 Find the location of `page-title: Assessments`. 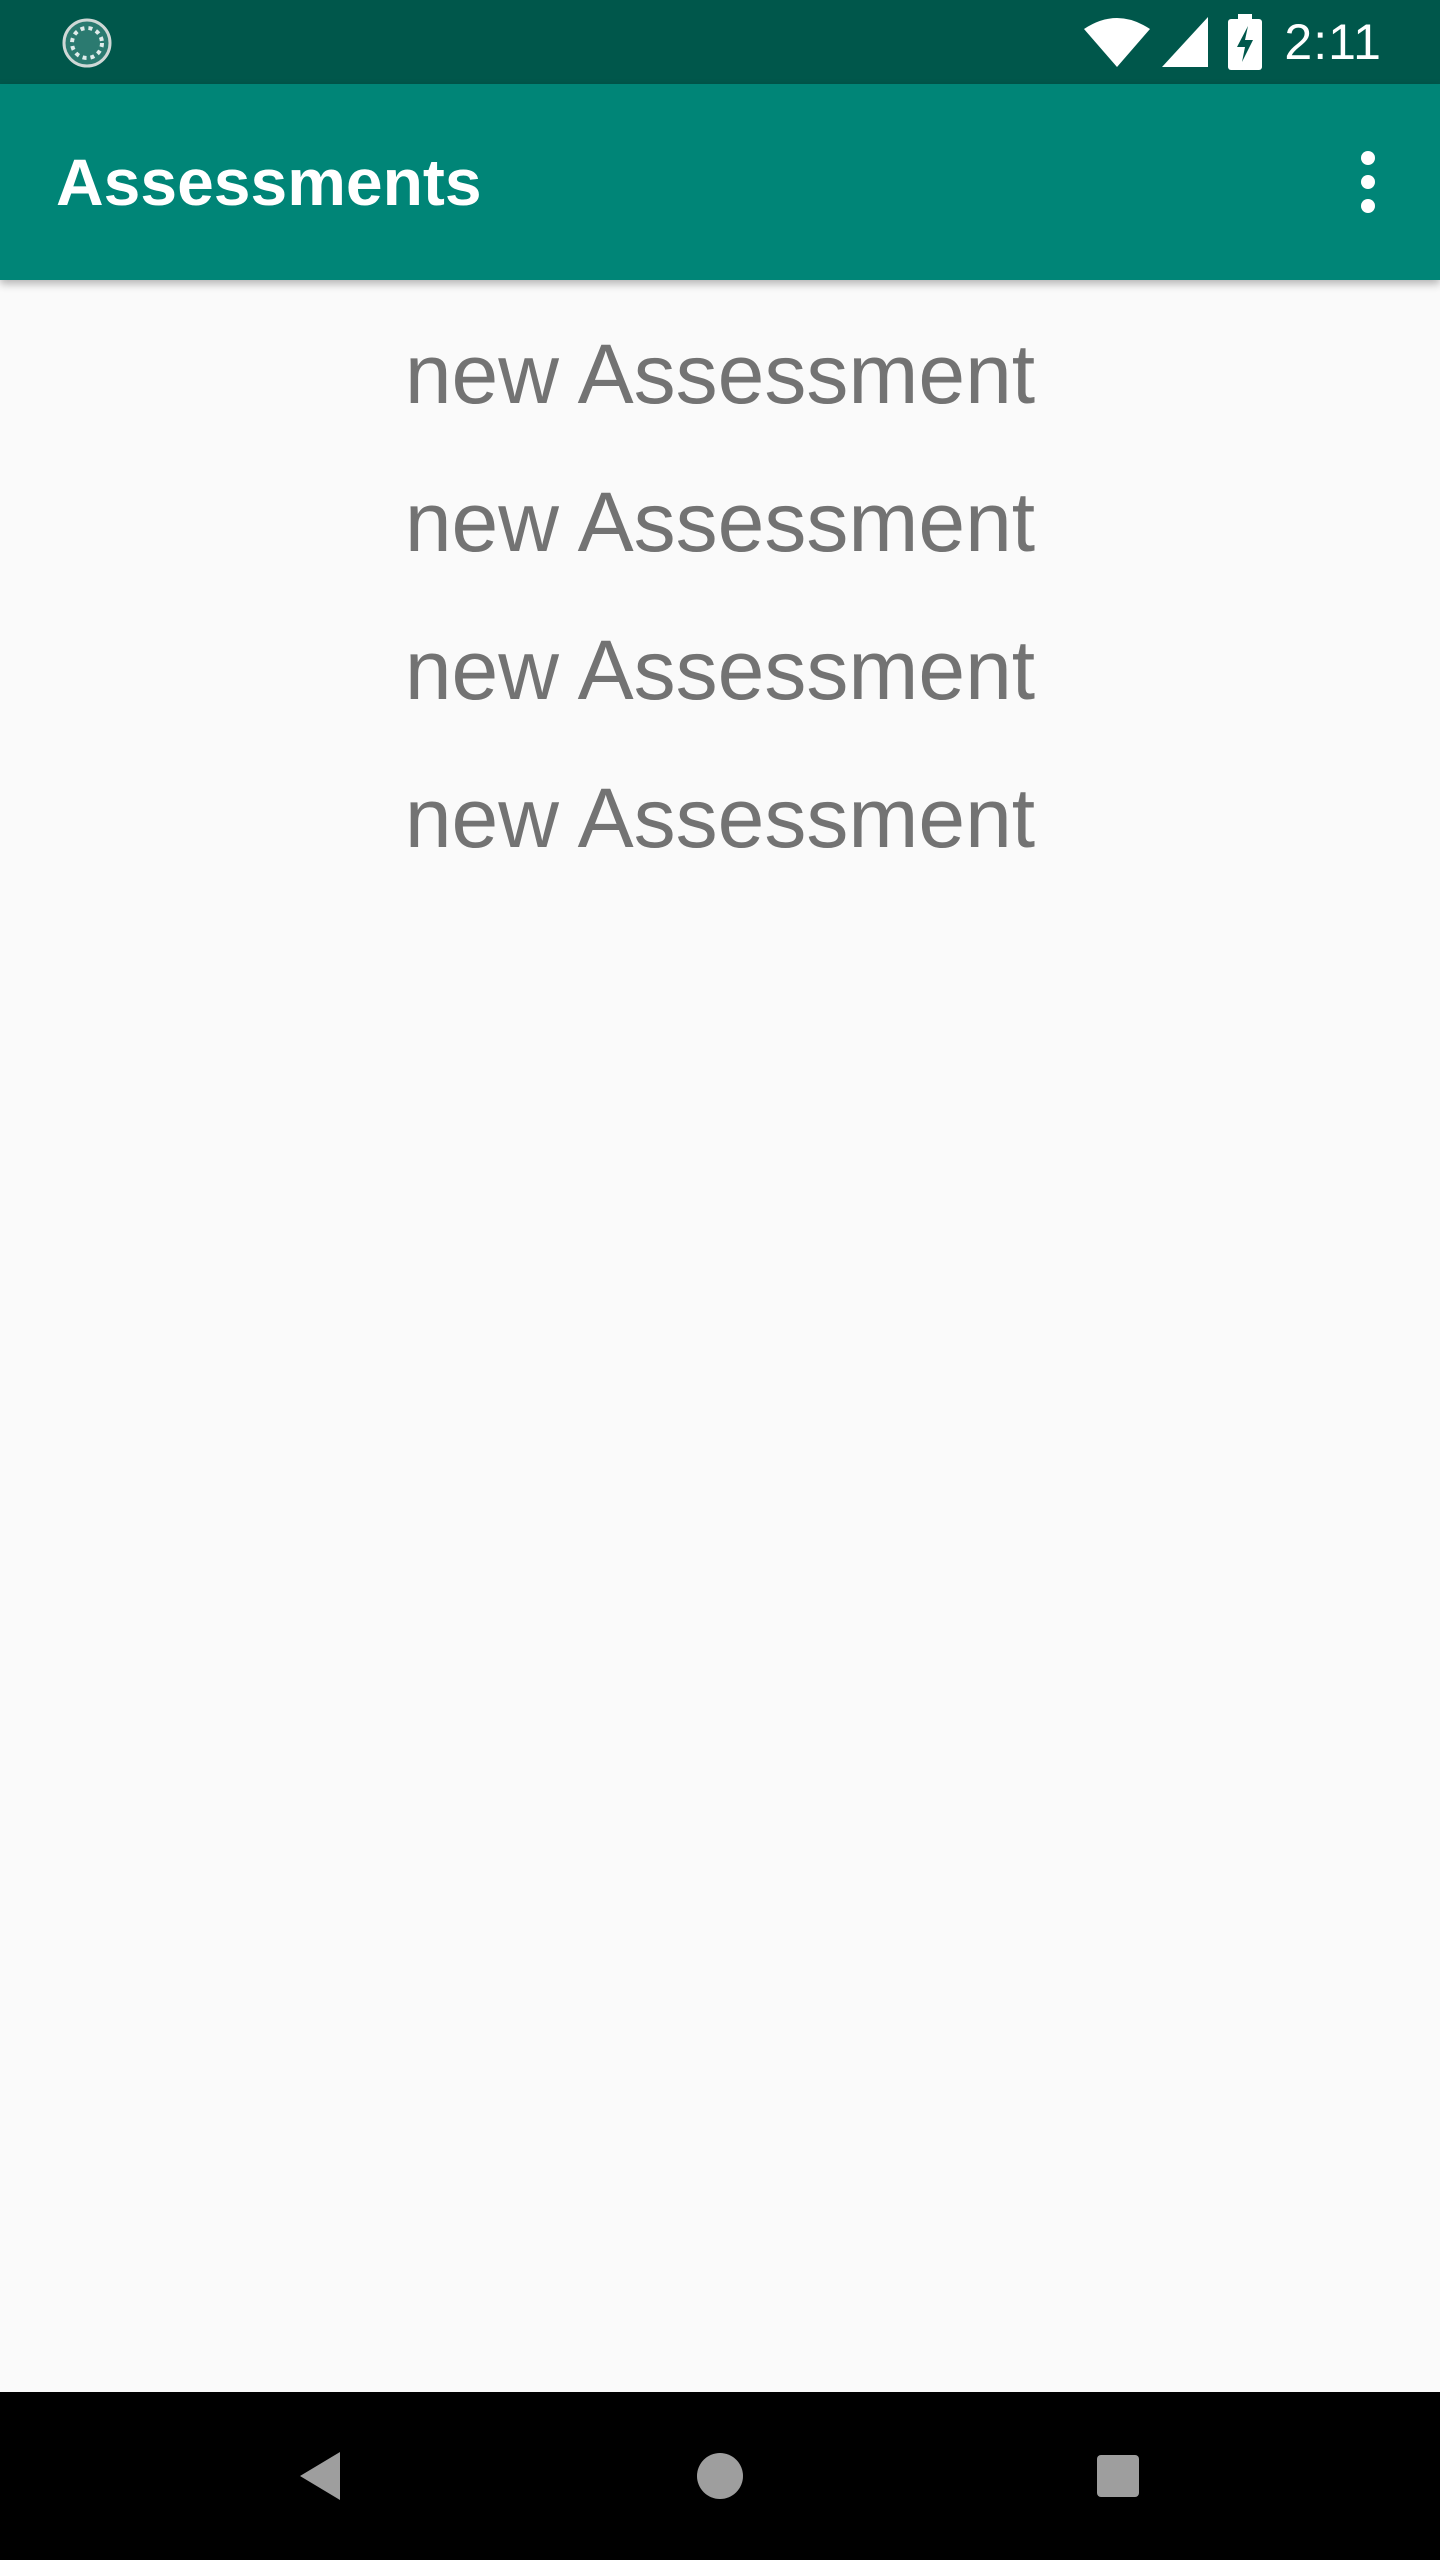

page-title: Assessments is located at coordinates (269, 182).